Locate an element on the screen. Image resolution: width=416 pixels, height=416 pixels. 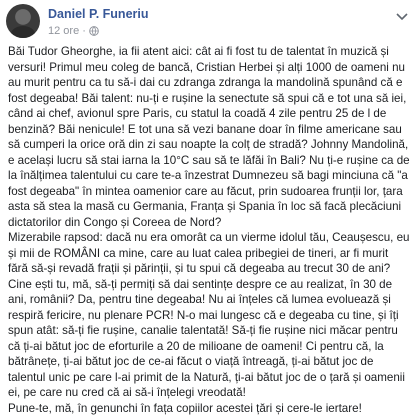
post-meta: Daniel P. Funeriu 12 ore · is located at coordinates (98, 22).